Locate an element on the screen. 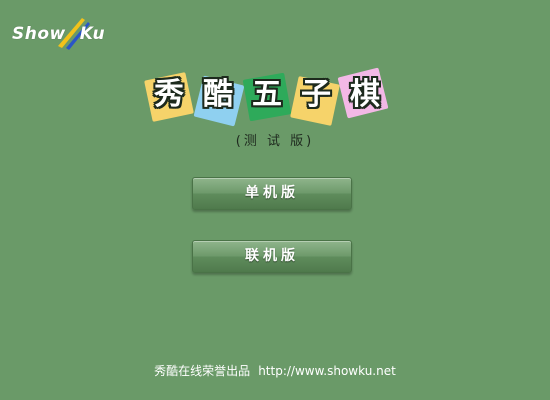  title-char-3: 五 is located at coordinates (267, 94).